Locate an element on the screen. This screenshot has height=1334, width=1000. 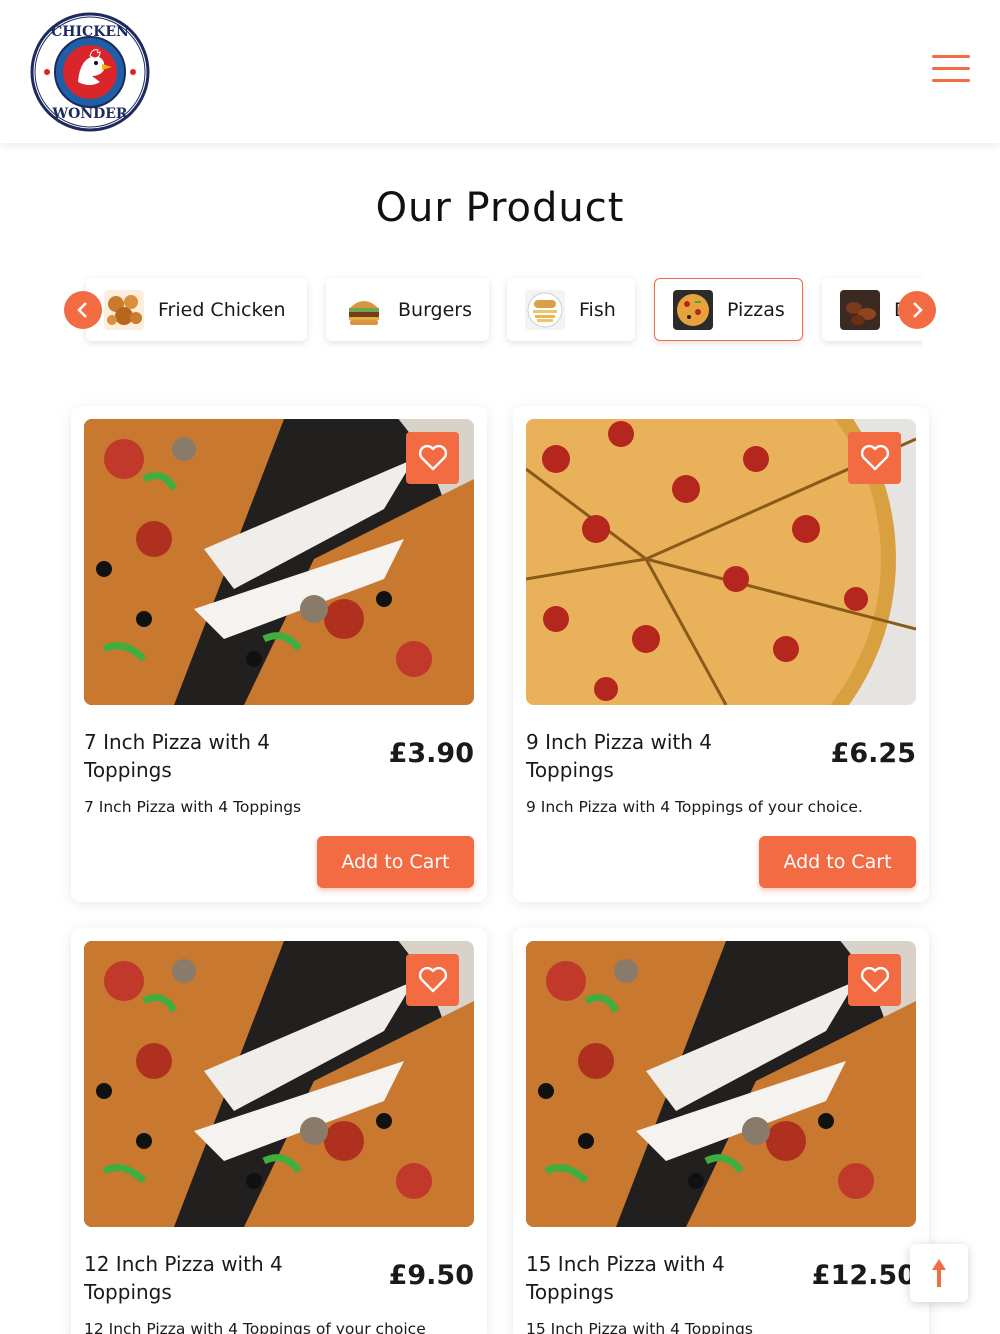
product-name: 7 Inch Pizza with 4 Toppings is located at coordinates (177, 756).